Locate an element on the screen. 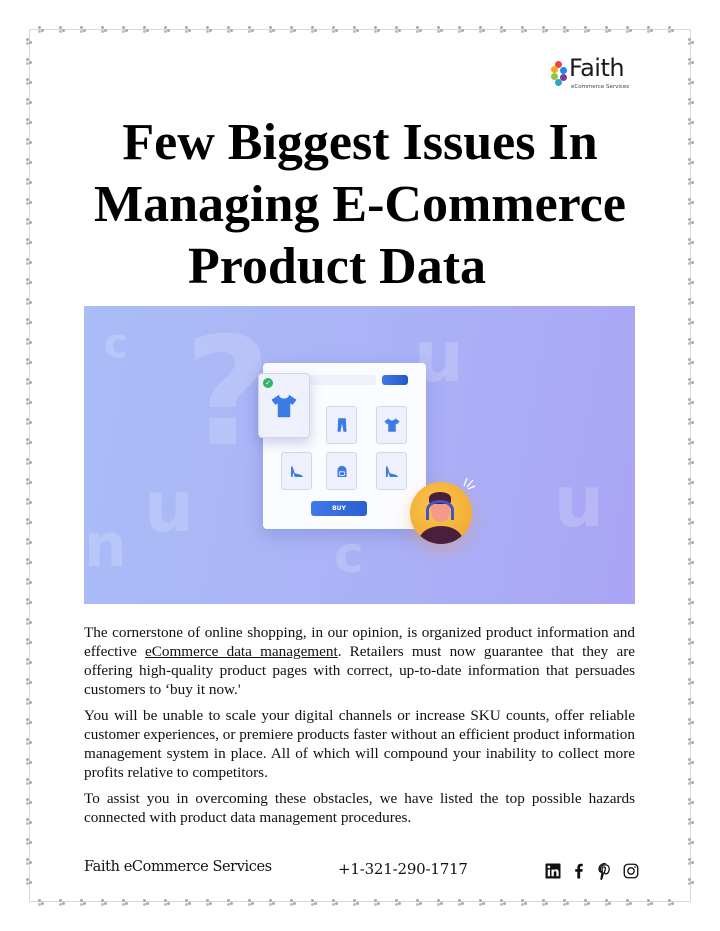 Image resolution: width=720 pixels, height=931 pixels. backpack-icon is located at coordinates (341, 471).